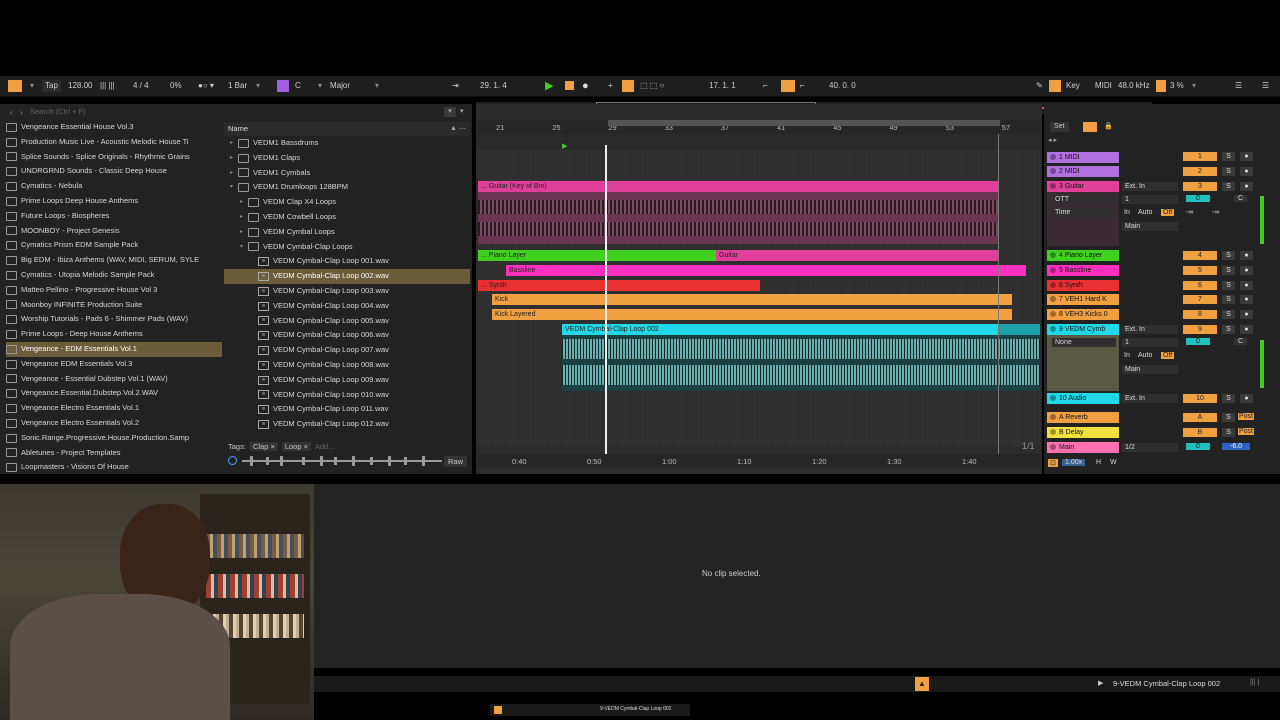 The width and height of the screenshot is (1280, 720). I want to click on return-b-delay: B Delay, so click(1083, 432).